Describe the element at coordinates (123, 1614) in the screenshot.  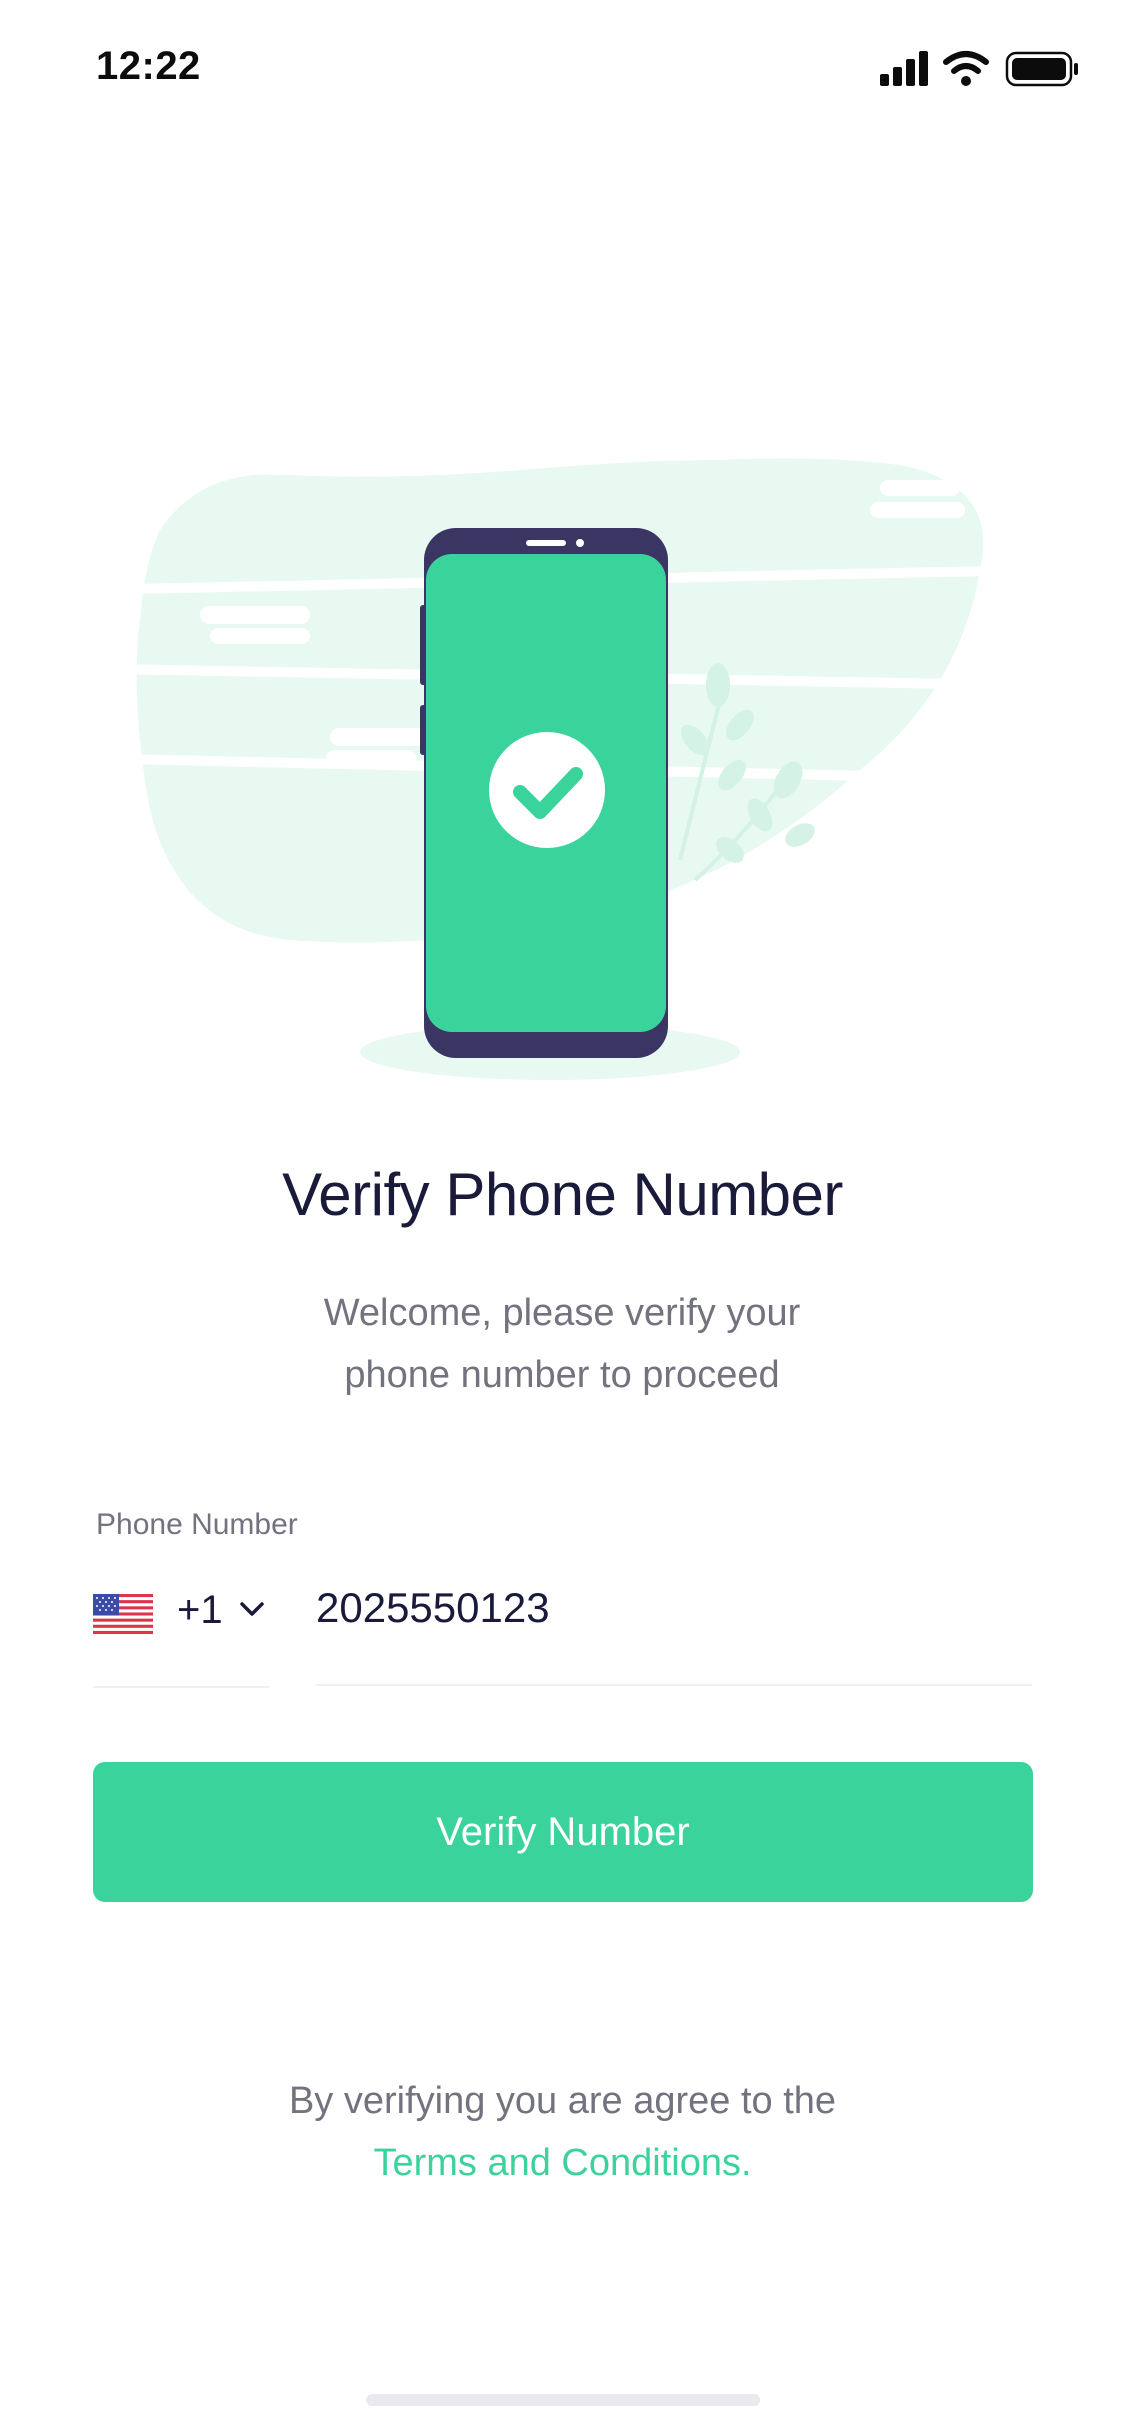
I see `us-flag-icon` at that location.